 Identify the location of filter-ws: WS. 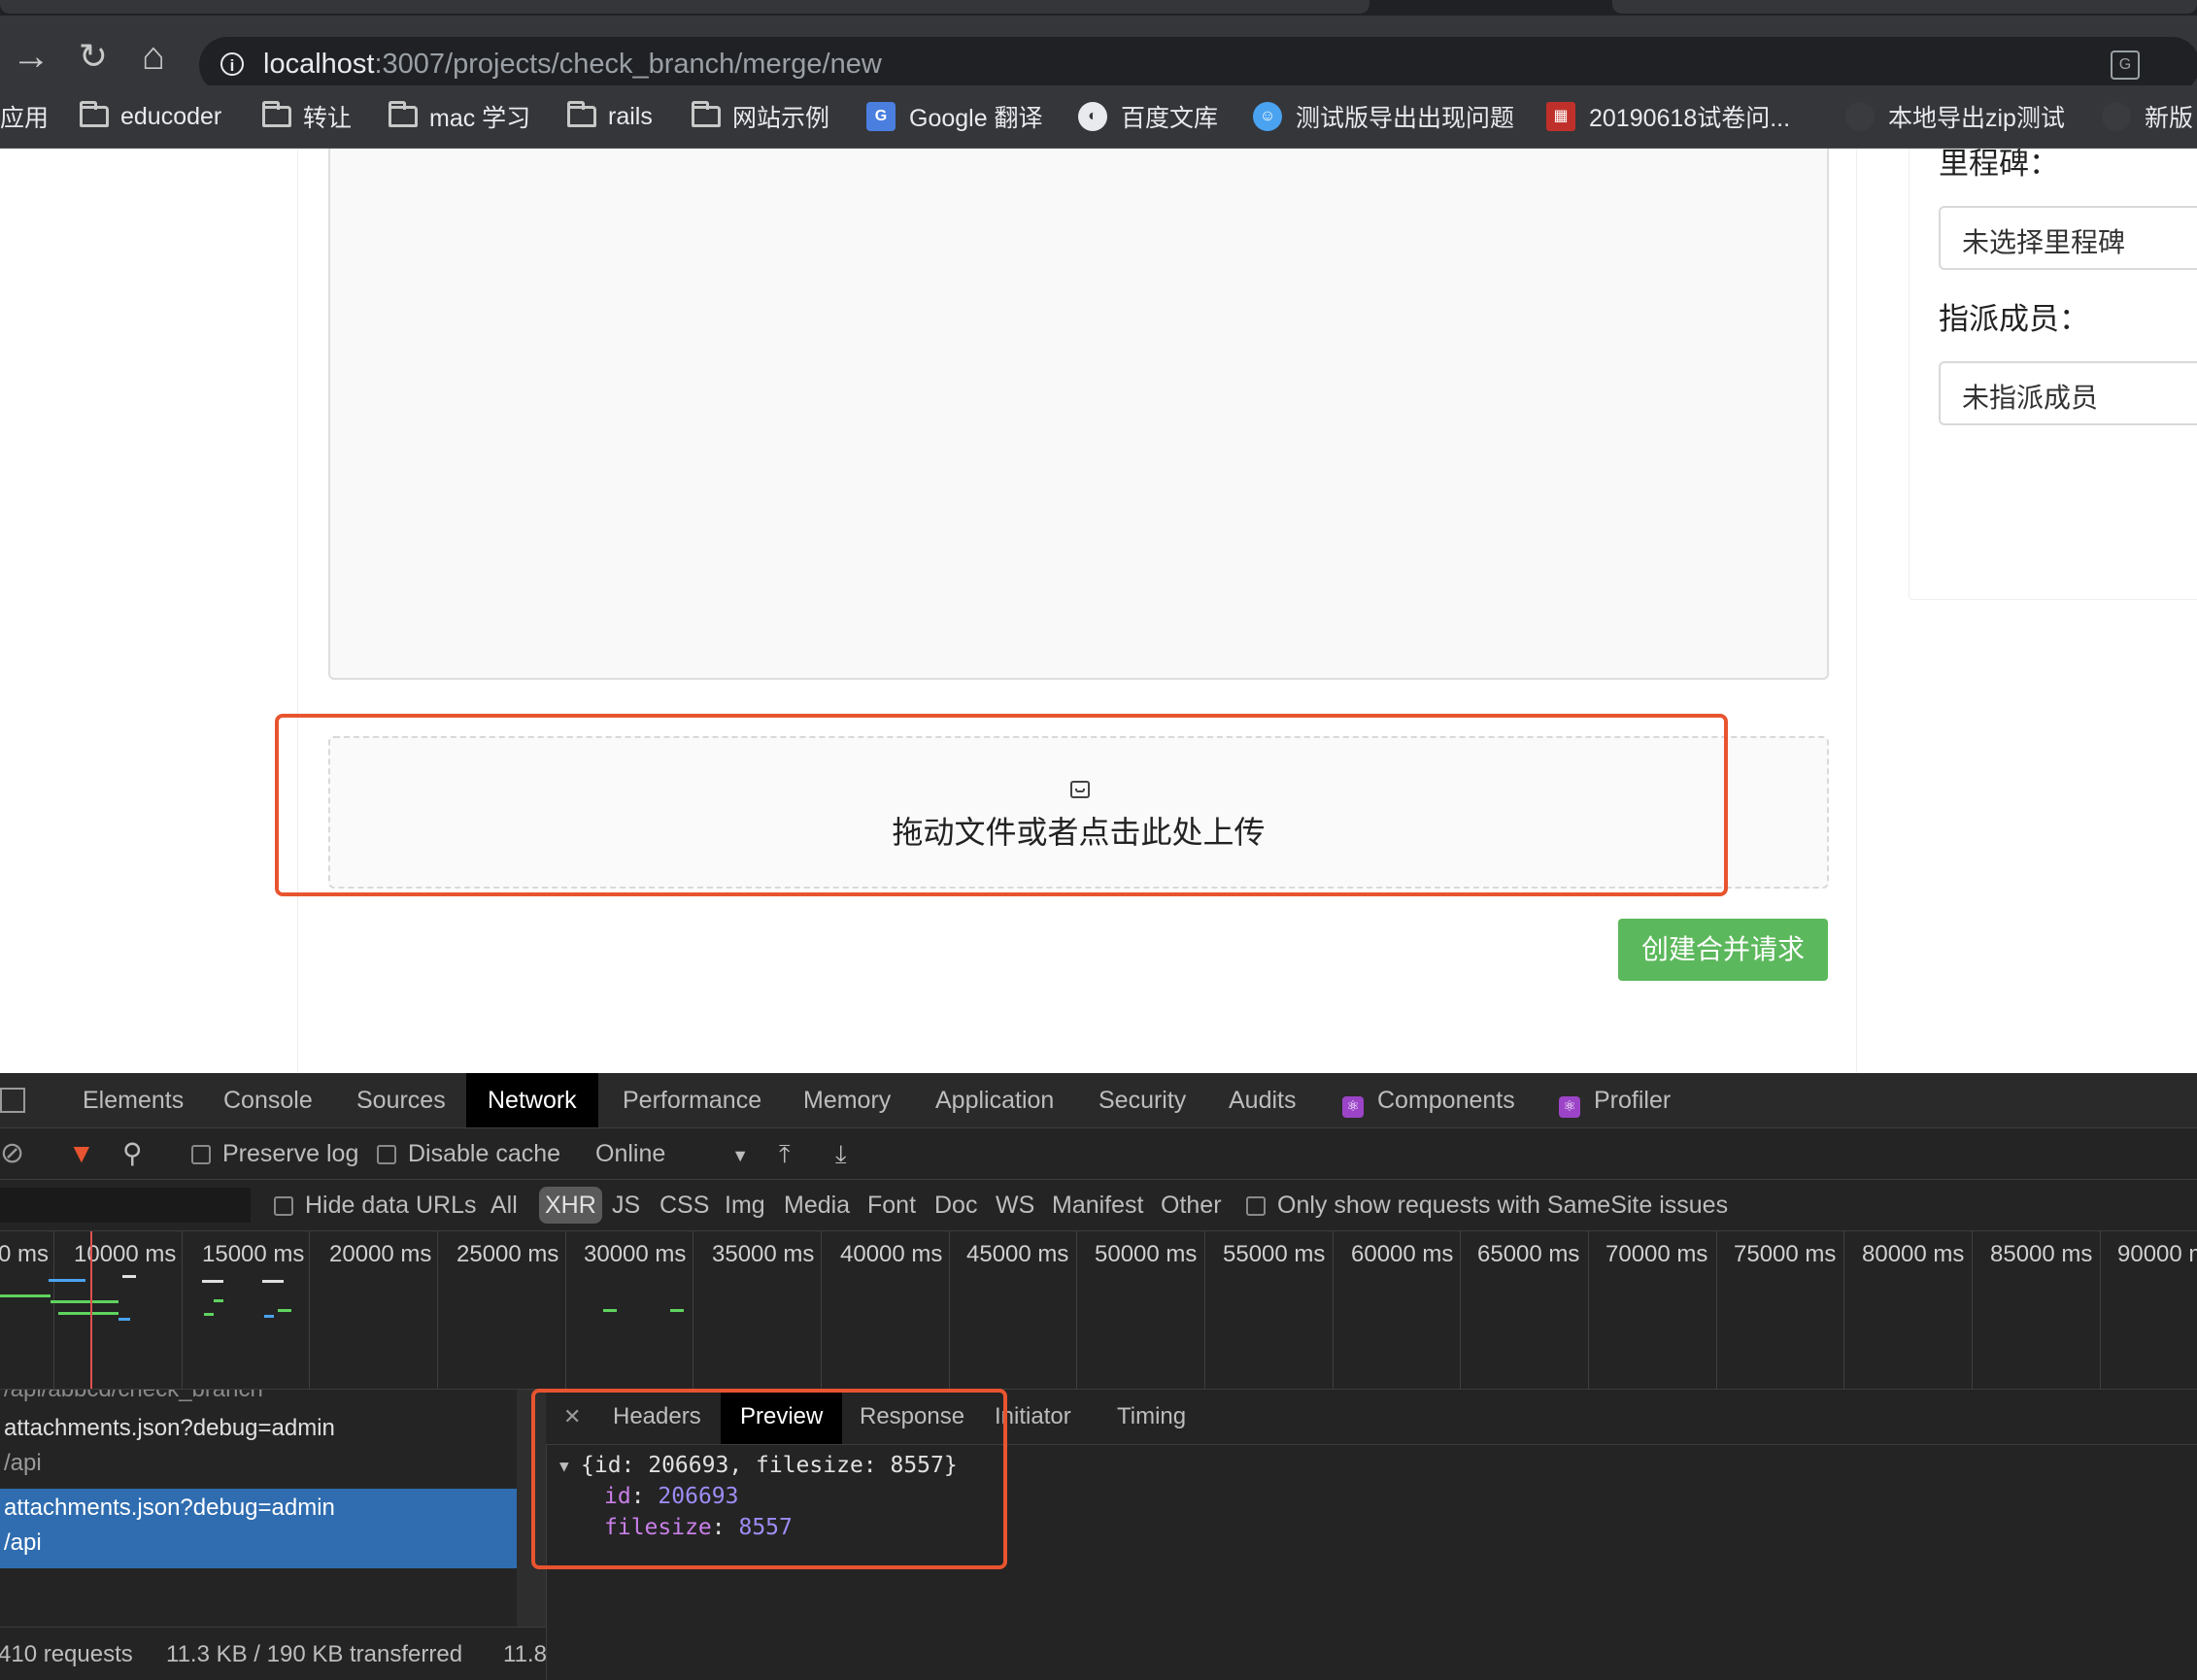
(1015, 1205).